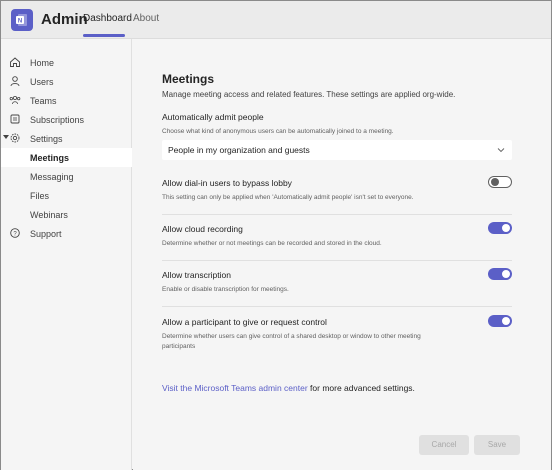 This screenshot has width=552, height=470. I want to click on tab-dashboard: Dashboard, so click(107, 18).